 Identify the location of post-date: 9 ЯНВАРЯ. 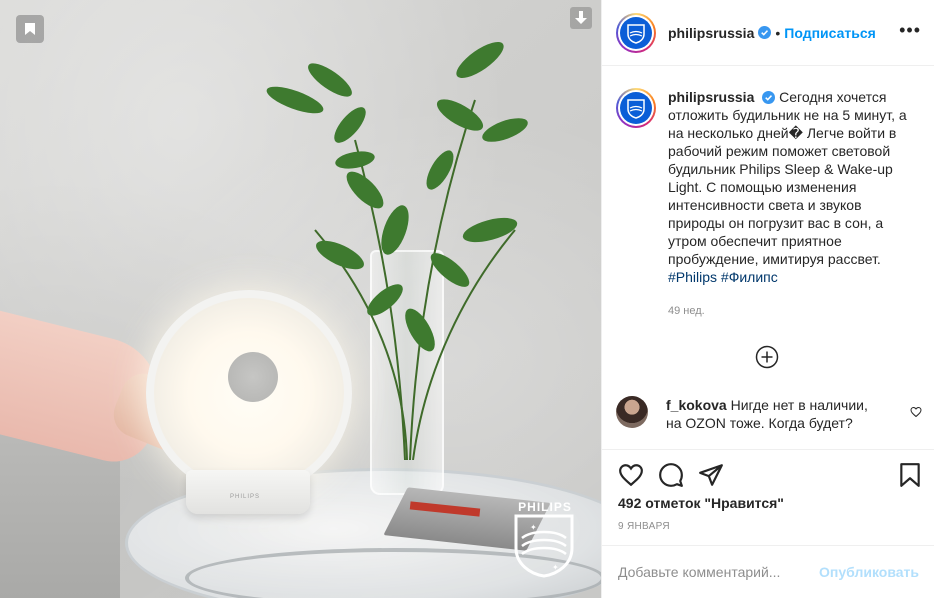
(644, 526).